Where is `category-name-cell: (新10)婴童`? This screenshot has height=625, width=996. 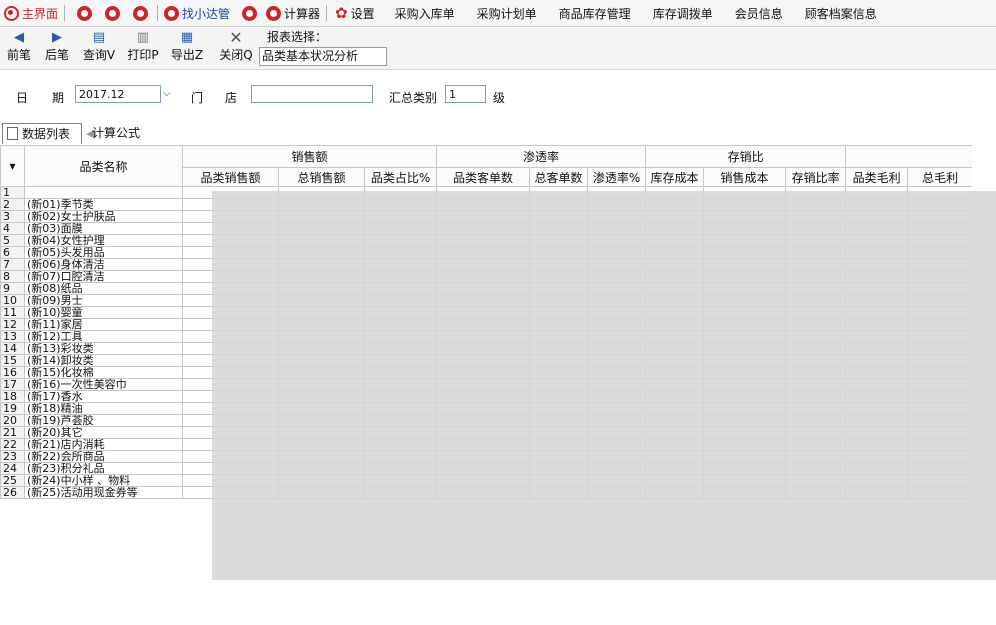 category-name-cell: (新10)婴童 is located at coordinates (103, 312).